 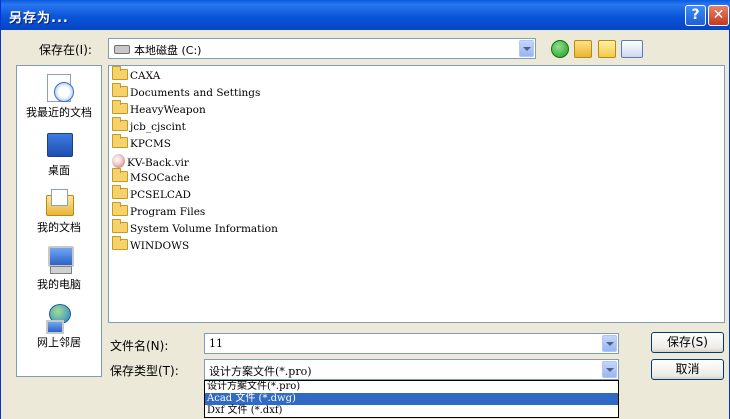 I want to click on back-icon, so click(x=560, y=49).